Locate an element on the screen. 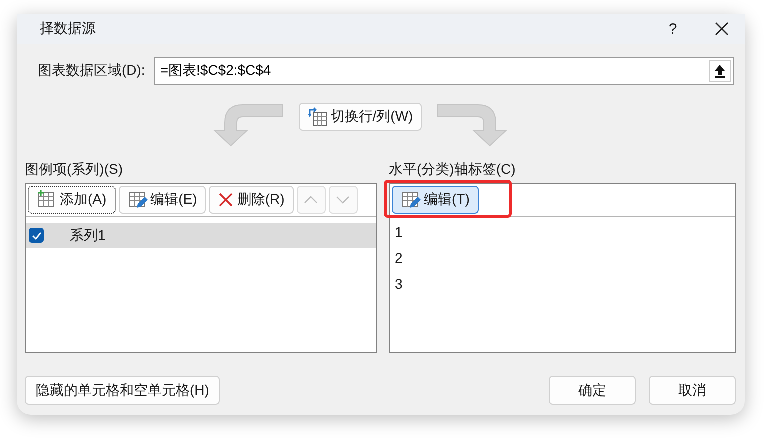 The height and width of the screenshot is (444, 781). remove-button: 删除(R) is located at coordinates (251, 200).